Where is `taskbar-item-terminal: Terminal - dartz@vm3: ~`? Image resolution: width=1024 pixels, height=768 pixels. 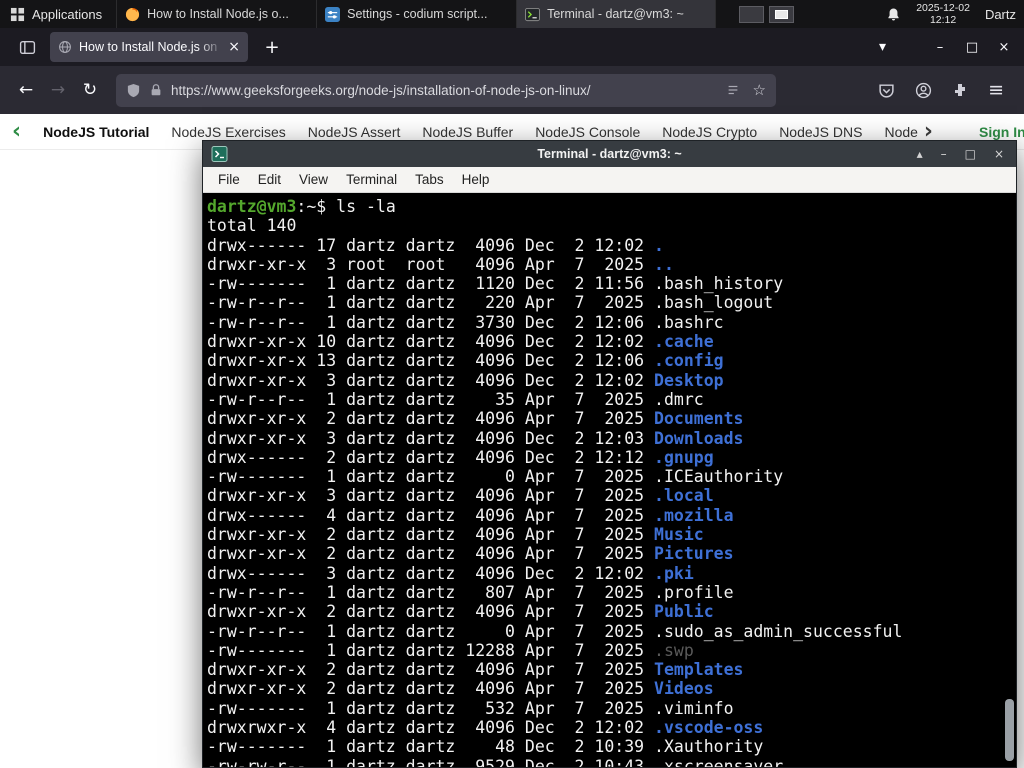
taskbar-item-terminal: Terminal - dartz@vm3: ~ is located at coordinates (616, 14).